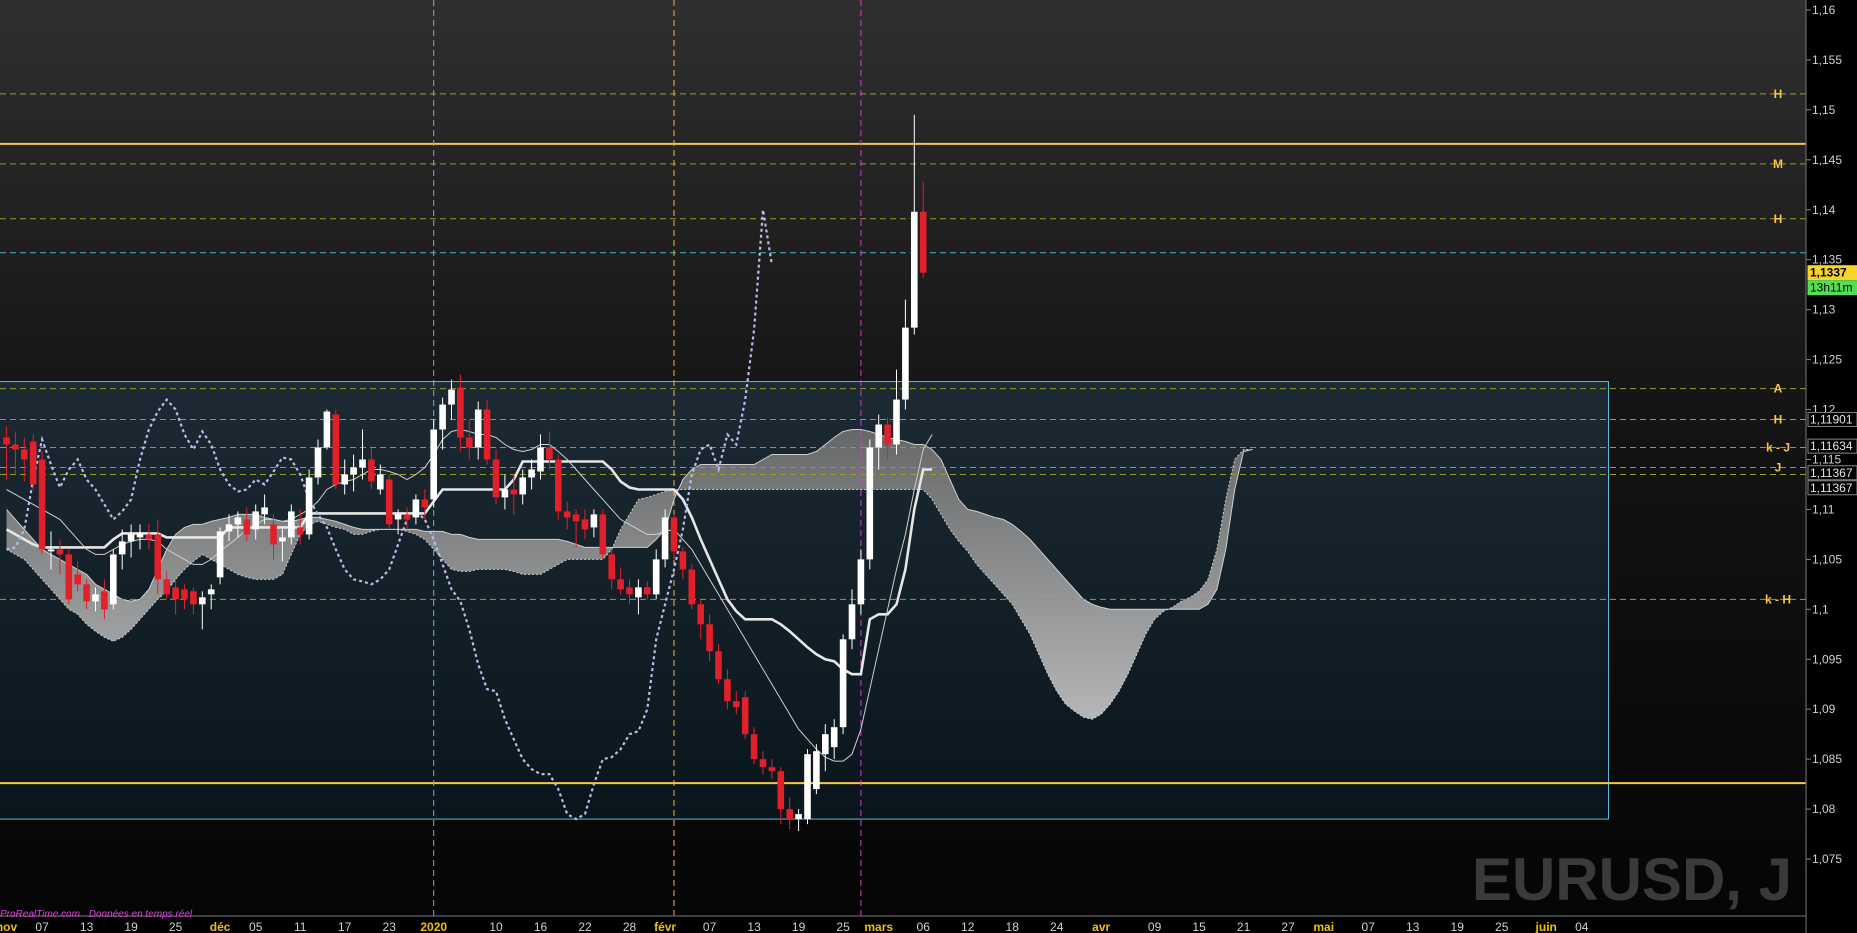  I want to click on level-label-4: H, so click(1778, 219).